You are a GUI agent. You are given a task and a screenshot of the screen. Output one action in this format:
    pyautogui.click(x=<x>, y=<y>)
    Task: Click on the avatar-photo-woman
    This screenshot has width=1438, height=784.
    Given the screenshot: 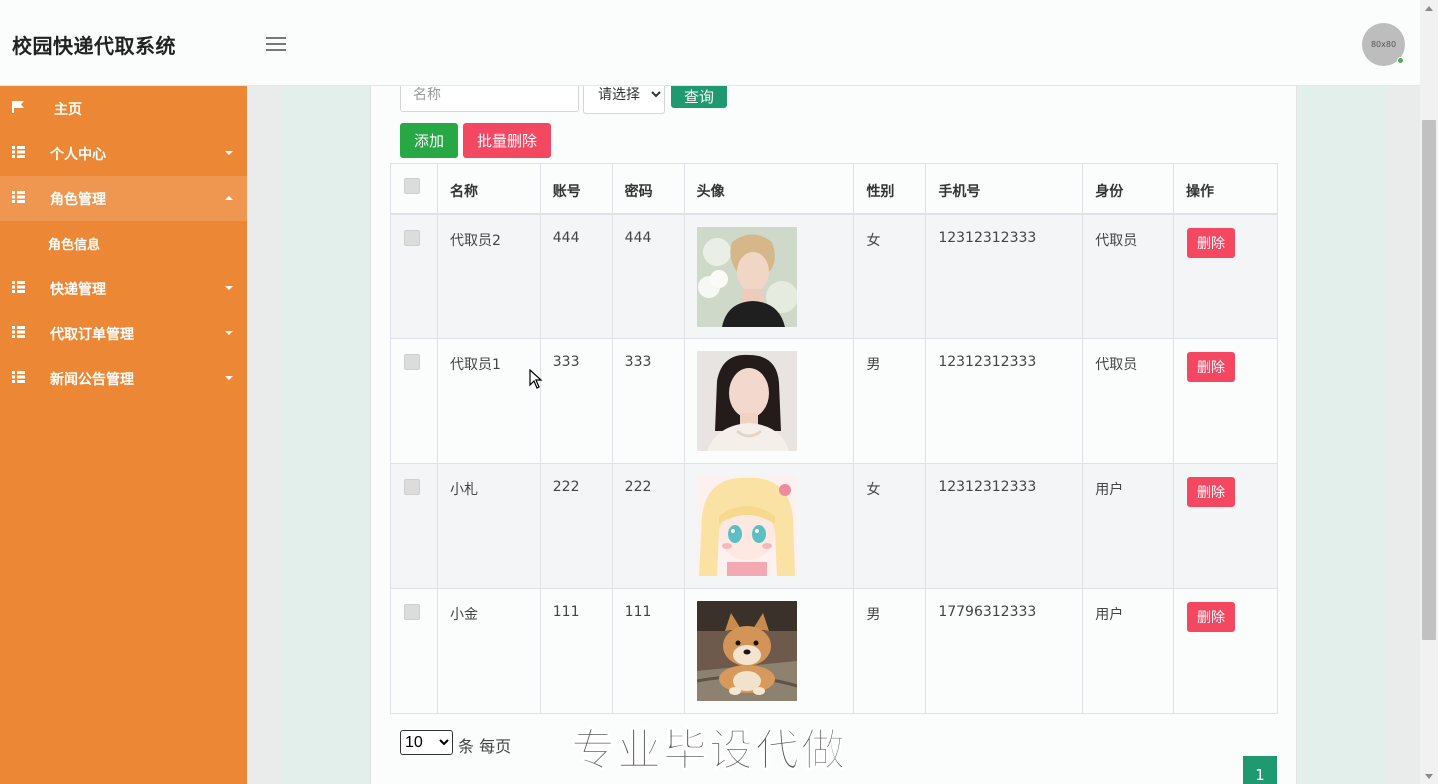 What is the action you would take?
    pyautogui.click(x=746, y=401)
    